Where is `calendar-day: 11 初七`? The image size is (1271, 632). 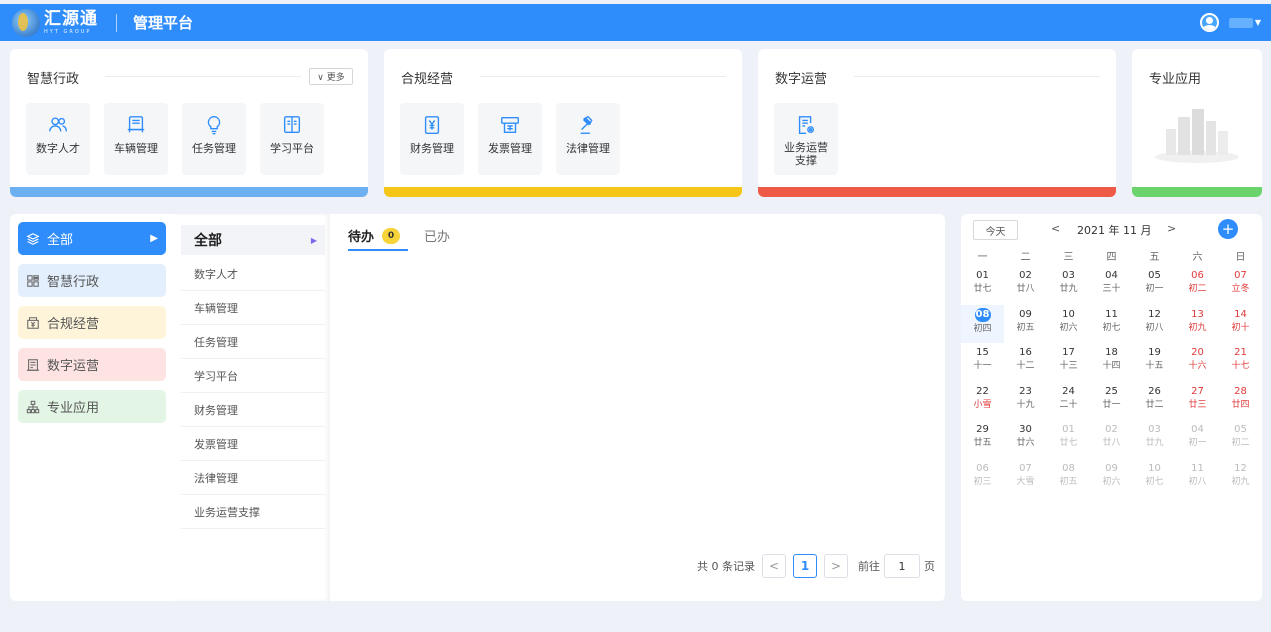 calendar-day: 11 初七 is located at coordinates (1111, 324).